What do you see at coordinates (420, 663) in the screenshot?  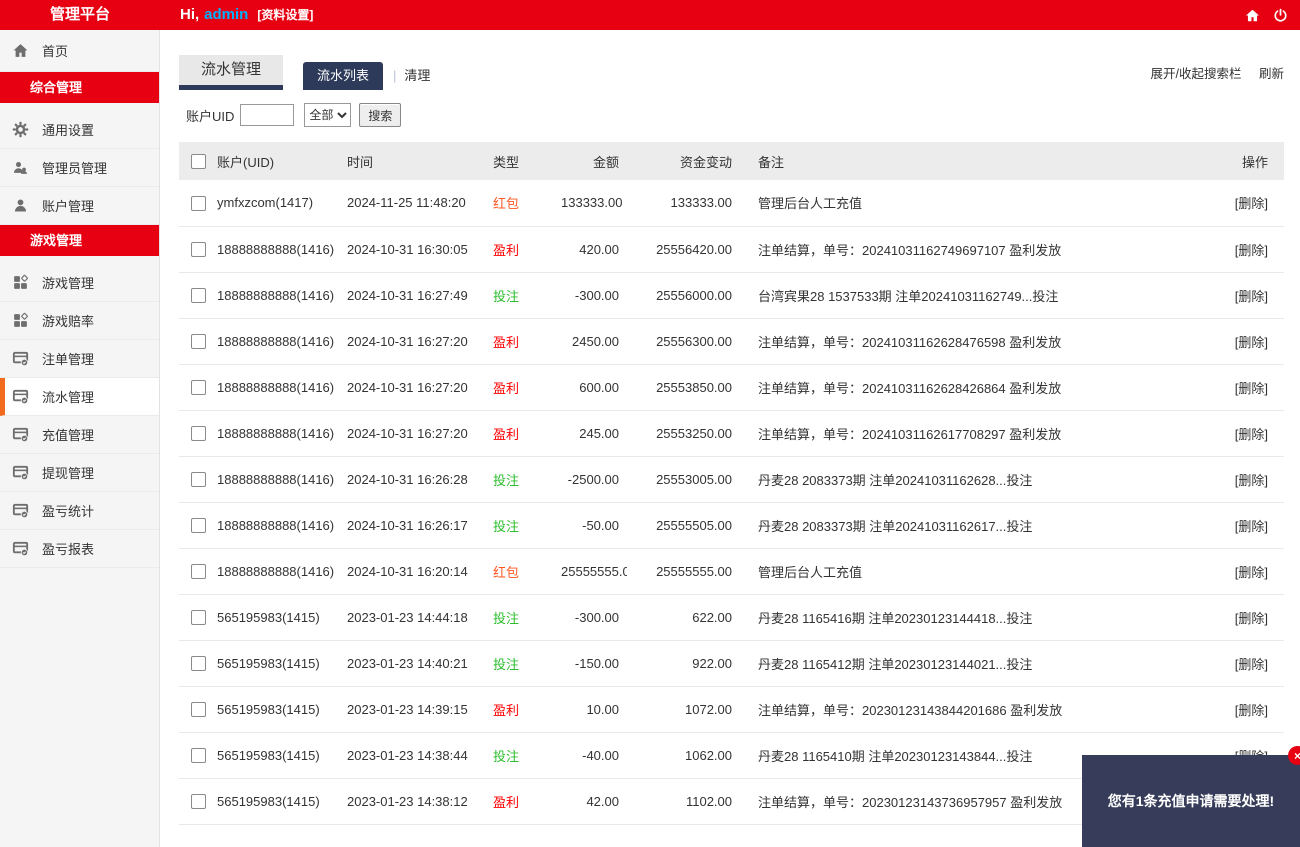 I see `cell-time: 2023-01-23 14:40:21` at bounding box center [420, 663].